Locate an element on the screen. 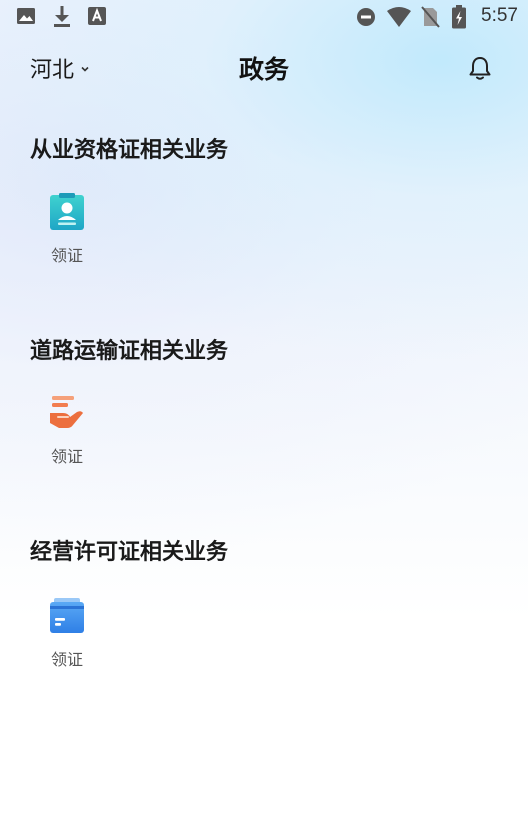 The image size is (528, 823). id-badge-icon is located at coordinates (67, 211).